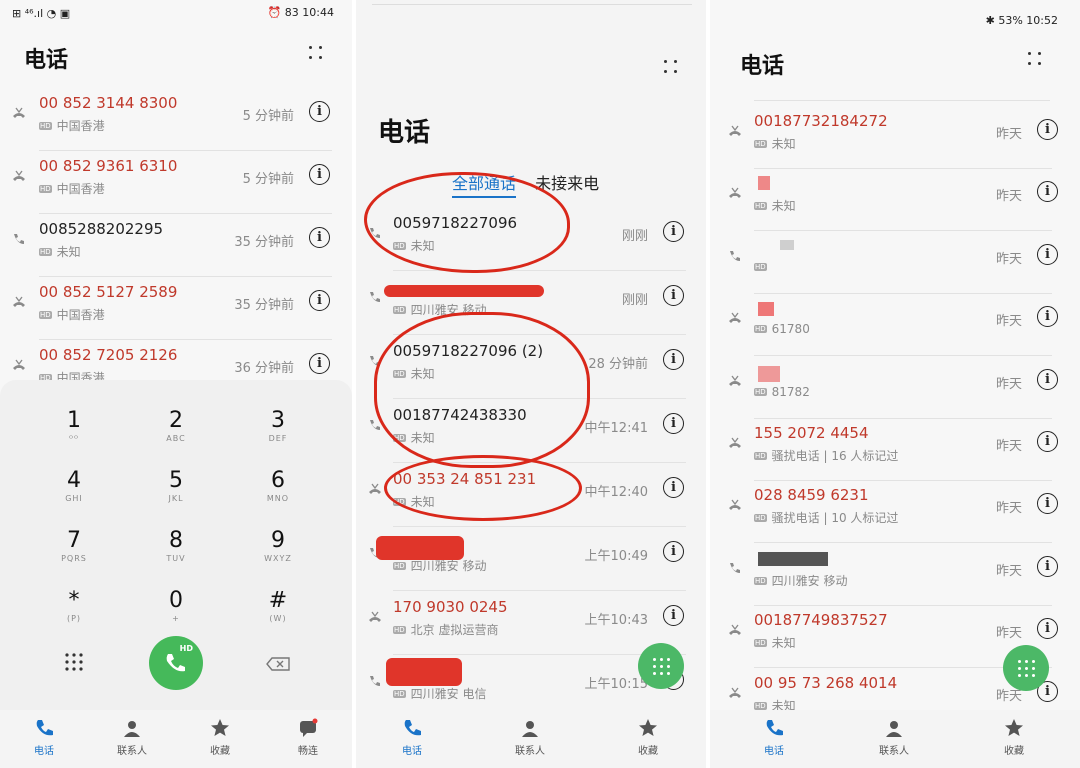  What do you see at coordinates (278, 663) in the screenshot?
I see `backspace-icon` at bounding box center [278, 663].